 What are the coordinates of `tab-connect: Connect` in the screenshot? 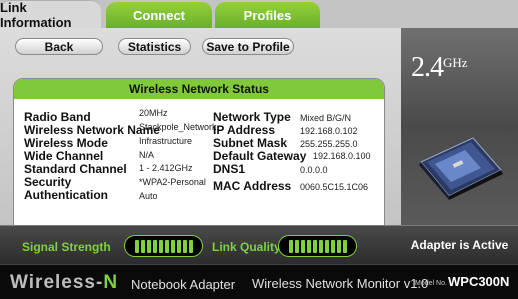 It's located at (159, 15).